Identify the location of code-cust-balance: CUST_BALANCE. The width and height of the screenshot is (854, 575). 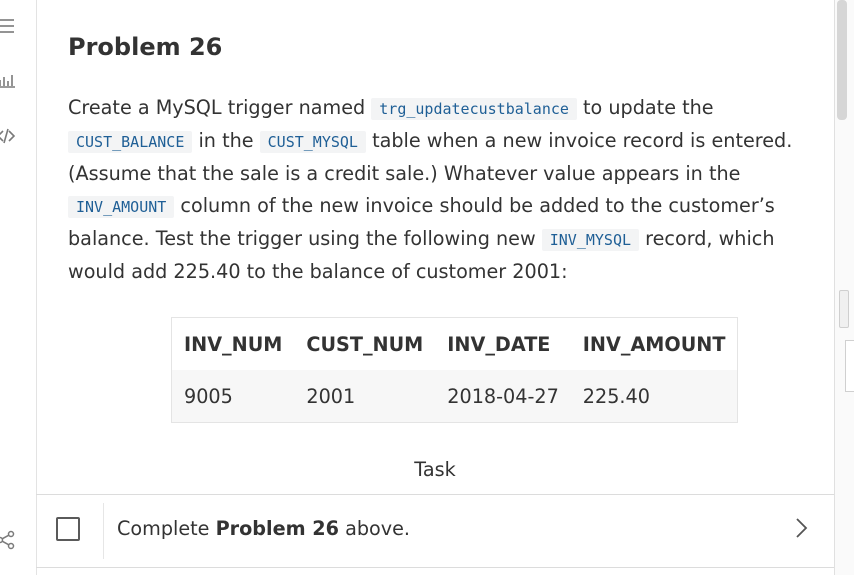
(130, 142).